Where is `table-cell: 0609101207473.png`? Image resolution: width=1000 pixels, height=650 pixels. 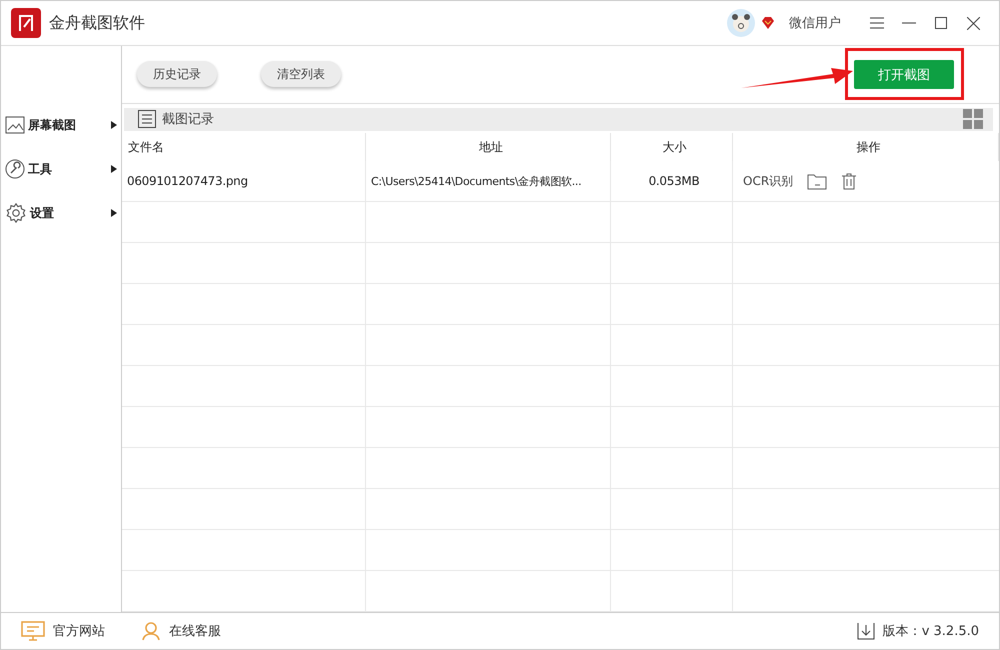 table-cell: 0609101207473.png is located at coordinates (244, 181).